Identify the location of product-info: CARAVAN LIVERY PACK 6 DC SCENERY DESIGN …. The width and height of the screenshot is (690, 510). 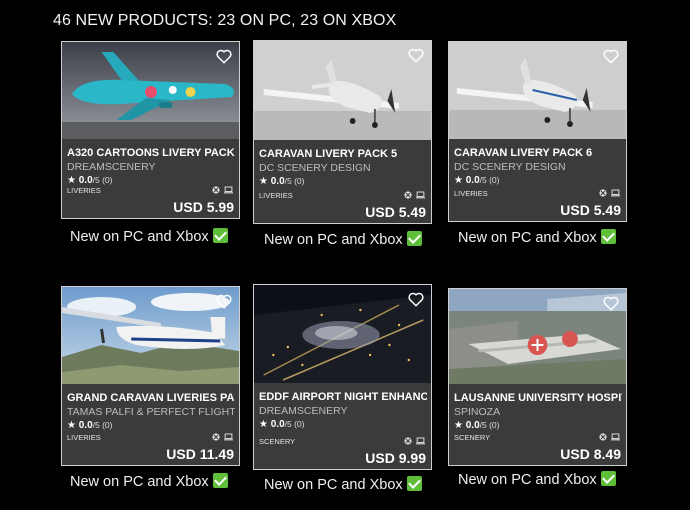
(537, 180).